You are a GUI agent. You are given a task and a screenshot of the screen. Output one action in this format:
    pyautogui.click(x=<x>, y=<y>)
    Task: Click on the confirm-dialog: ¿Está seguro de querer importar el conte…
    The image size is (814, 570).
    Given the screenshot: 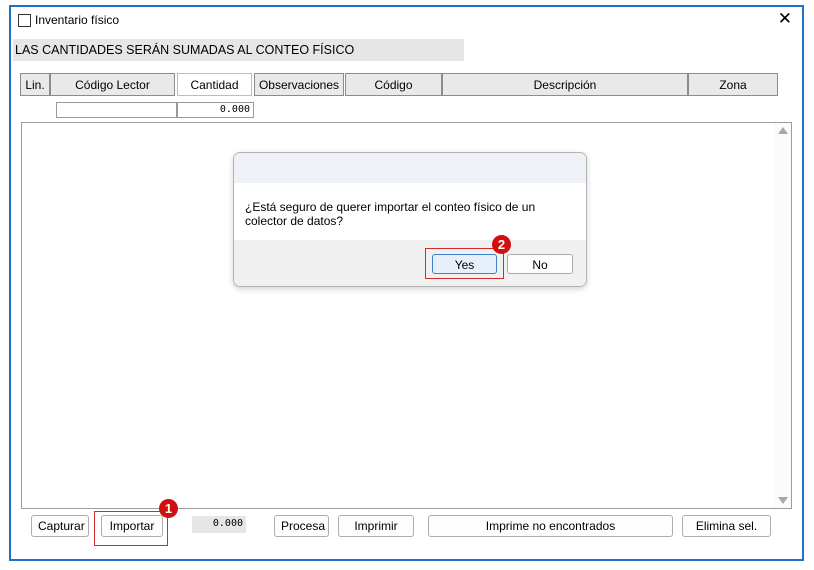 What is the action you would take?
    pyautogui.click(x=410, y=219)
    